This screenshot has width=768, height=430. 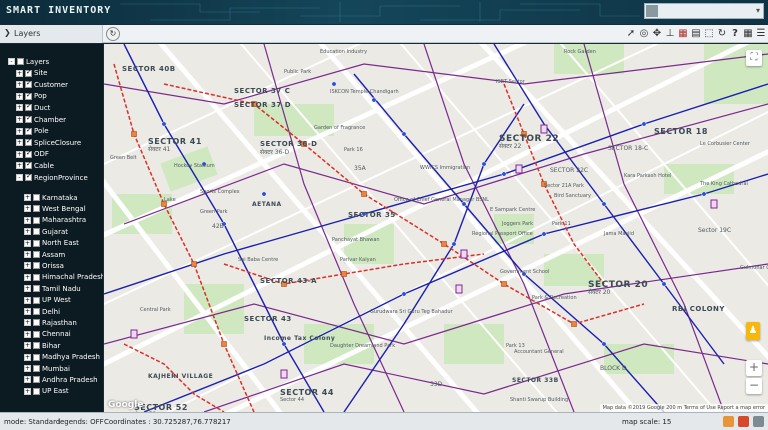 What do you see at coordinates (46, 231) in the screenshot?
I see `layer-tree-item: + Gujarat` at bounding box center [46, 231].